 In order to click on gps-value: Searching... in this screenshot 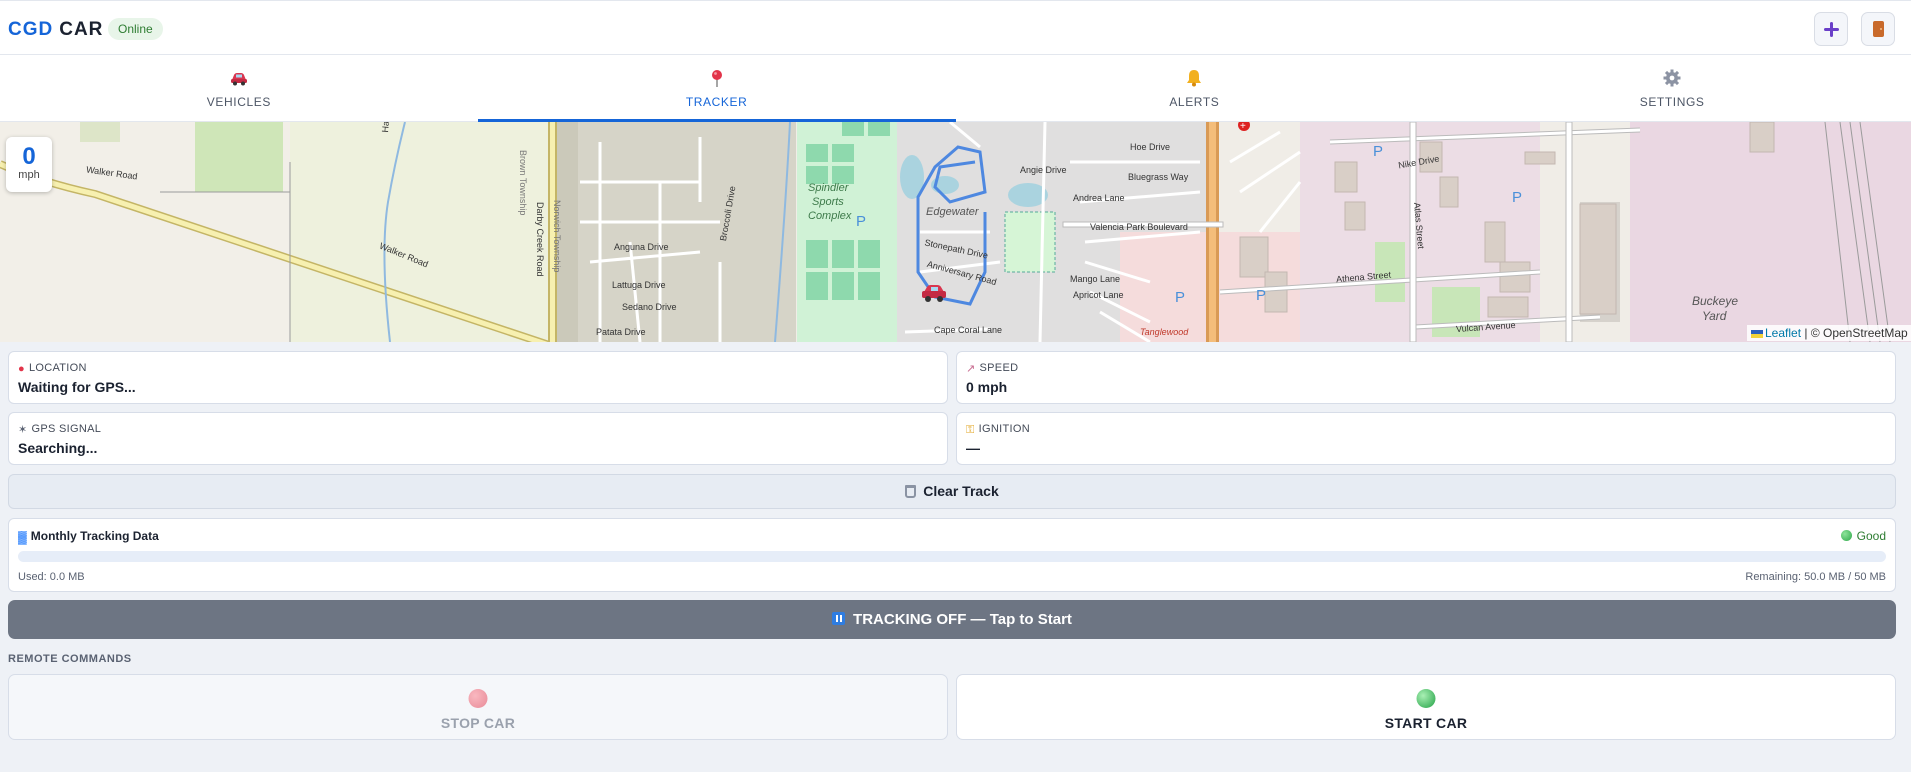, I will do `click(58, 448)`.